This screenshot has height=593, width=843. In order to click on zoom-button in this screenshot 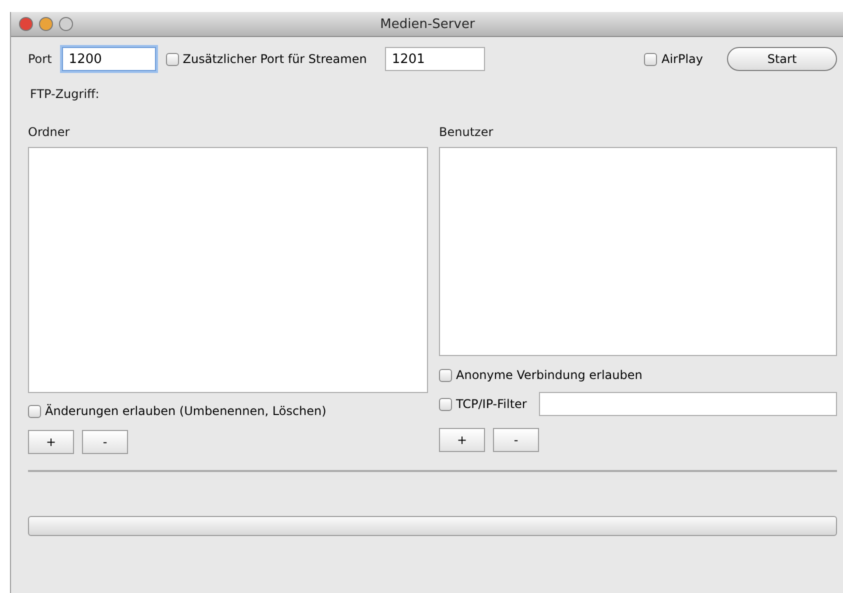, I will do `click(66, 24)`.